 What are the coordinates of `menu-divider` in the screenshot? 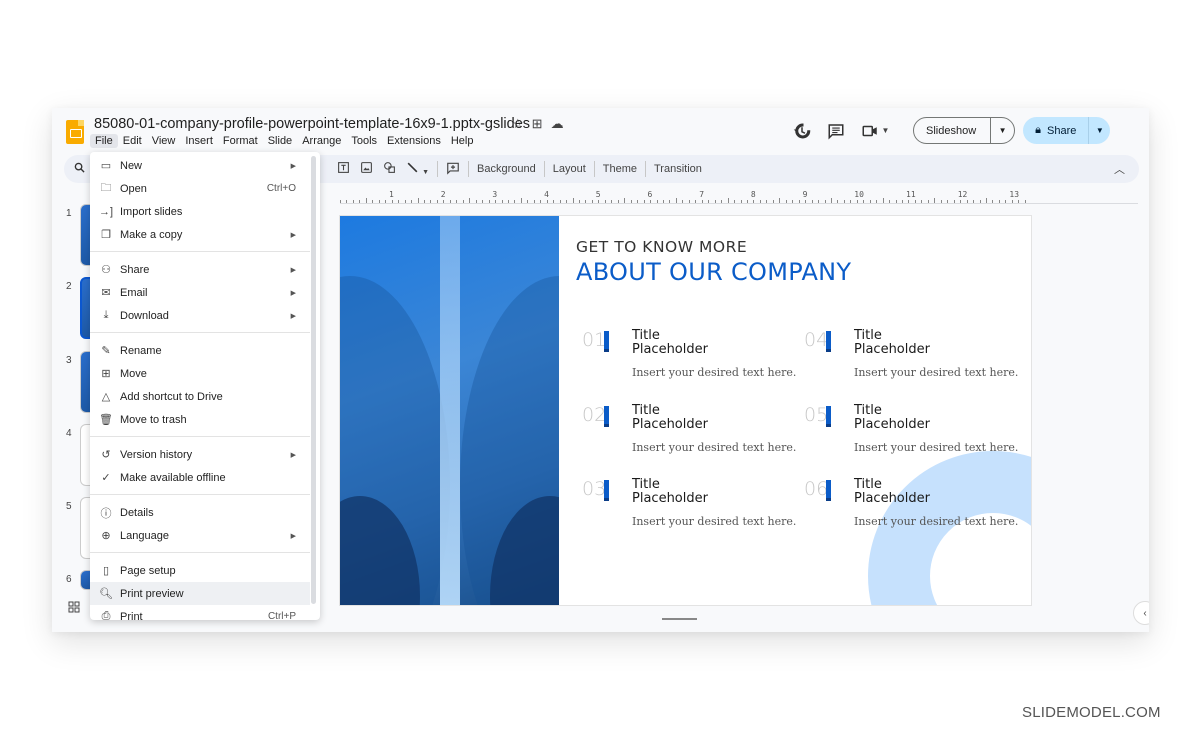 It's located at (200, 552).